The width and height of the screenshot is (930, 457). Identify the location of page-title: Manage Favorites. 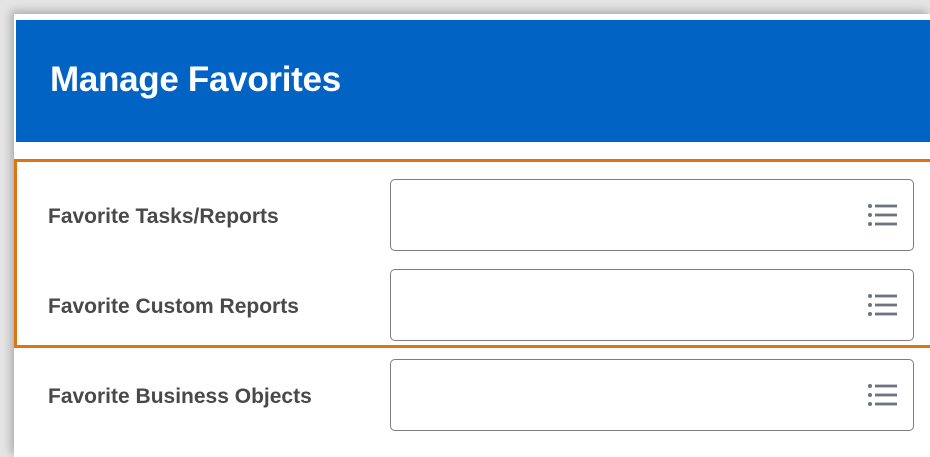
(195, 79).